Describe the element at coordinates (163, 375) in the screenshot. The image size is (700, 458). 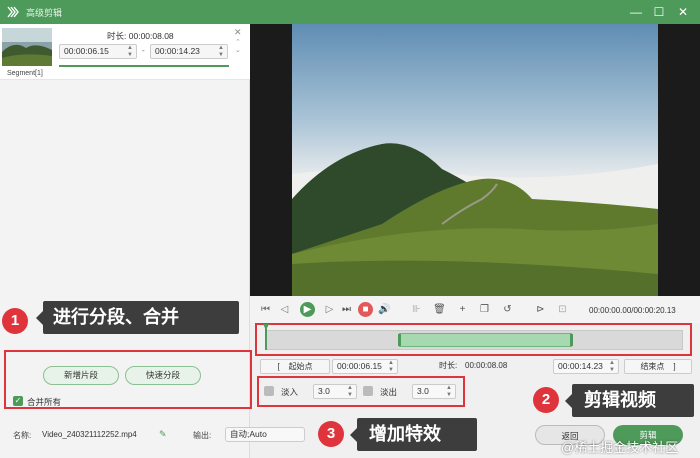
I see `quick-split-button: 快速分段` at that location.